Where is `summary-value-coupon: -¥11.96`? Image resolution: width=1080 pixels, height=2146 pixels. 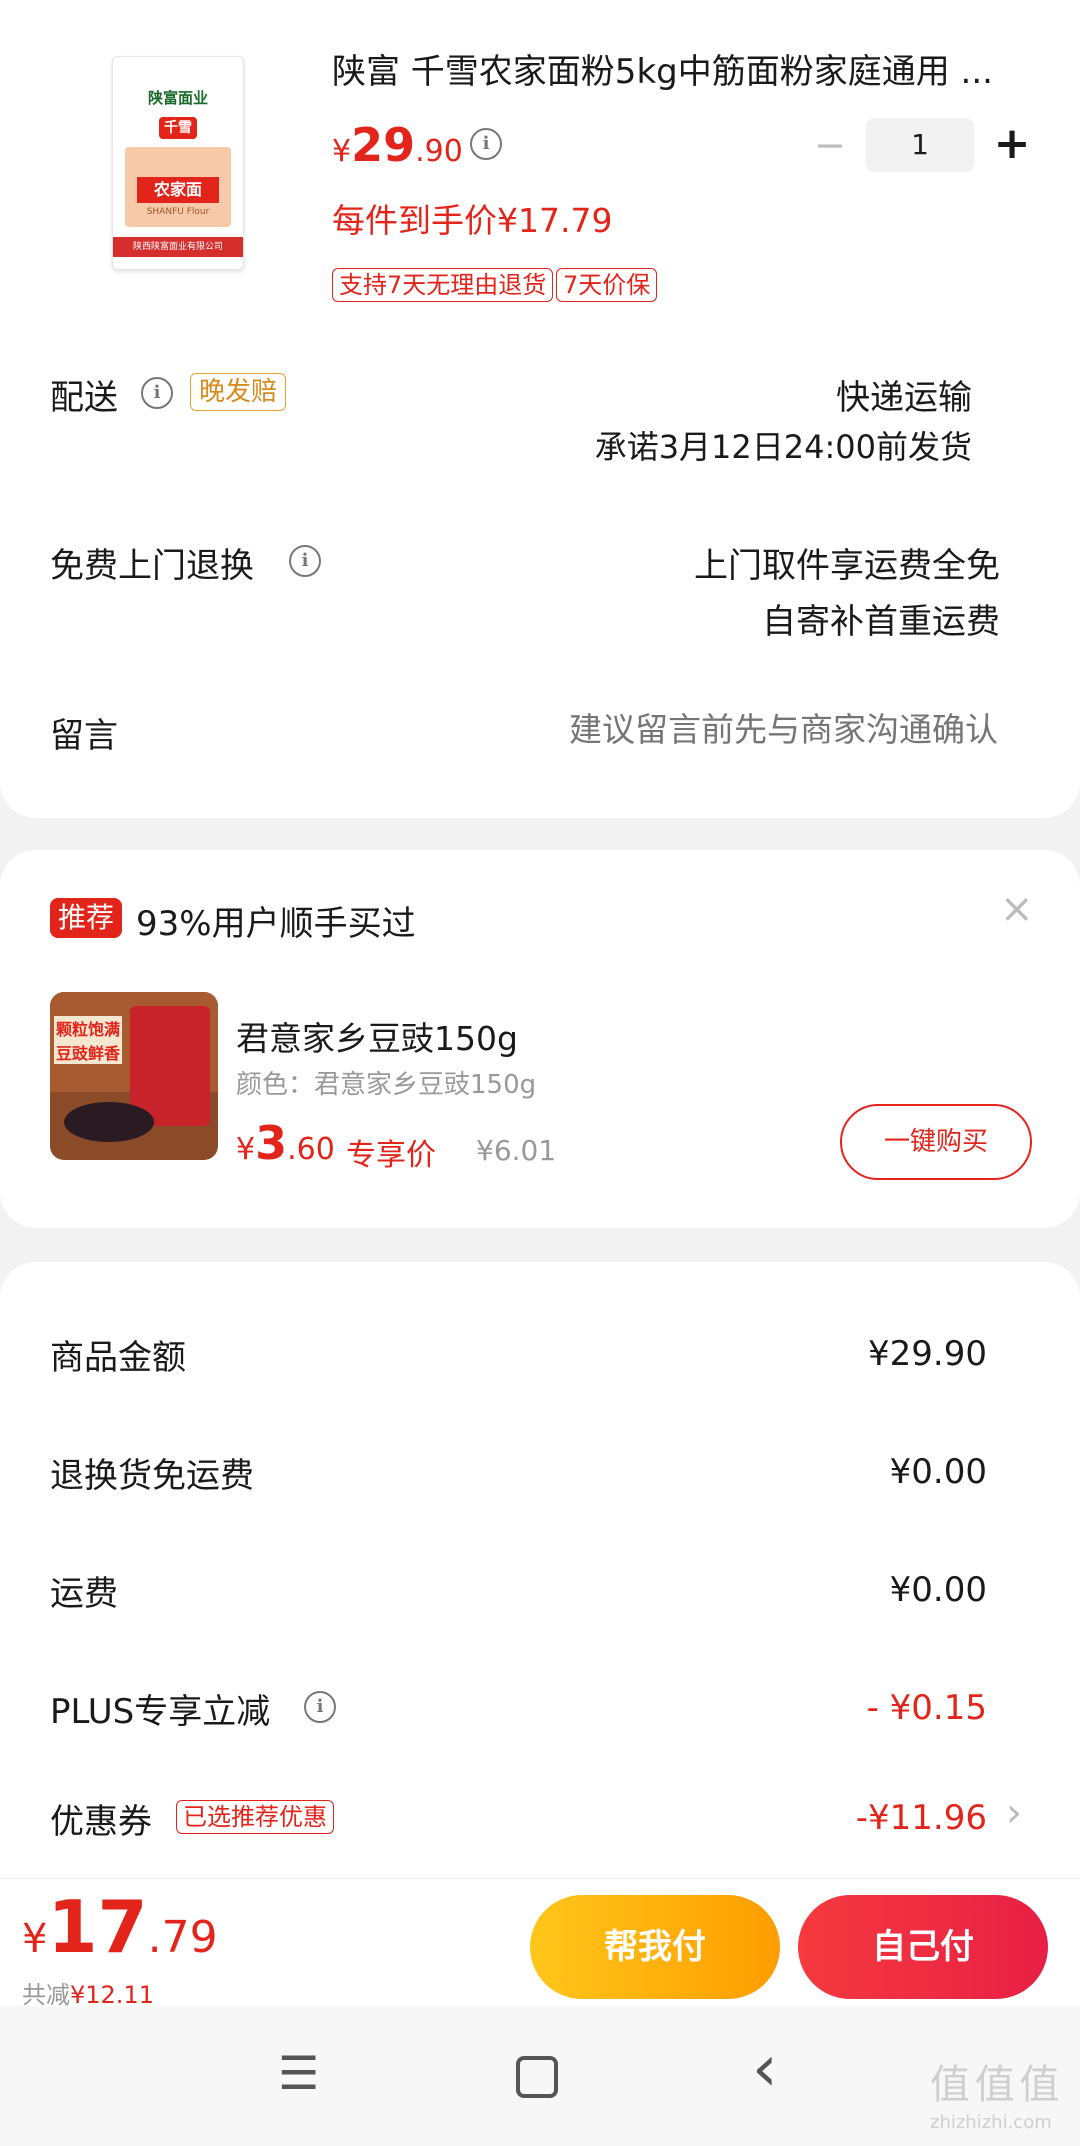
summary-value-coupon: -¥11.96 is located at coordinates (921, 1818).